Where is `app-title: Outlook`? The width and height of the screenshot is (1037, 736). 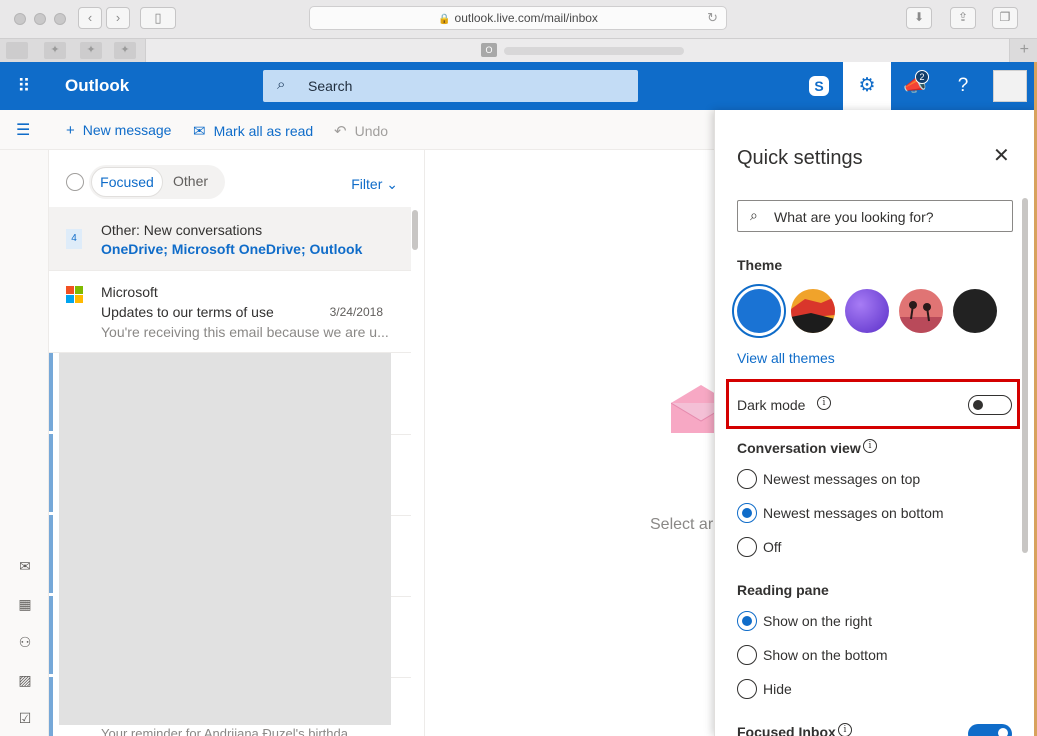
app-title: Outlook is located at coordinates (97, 86).